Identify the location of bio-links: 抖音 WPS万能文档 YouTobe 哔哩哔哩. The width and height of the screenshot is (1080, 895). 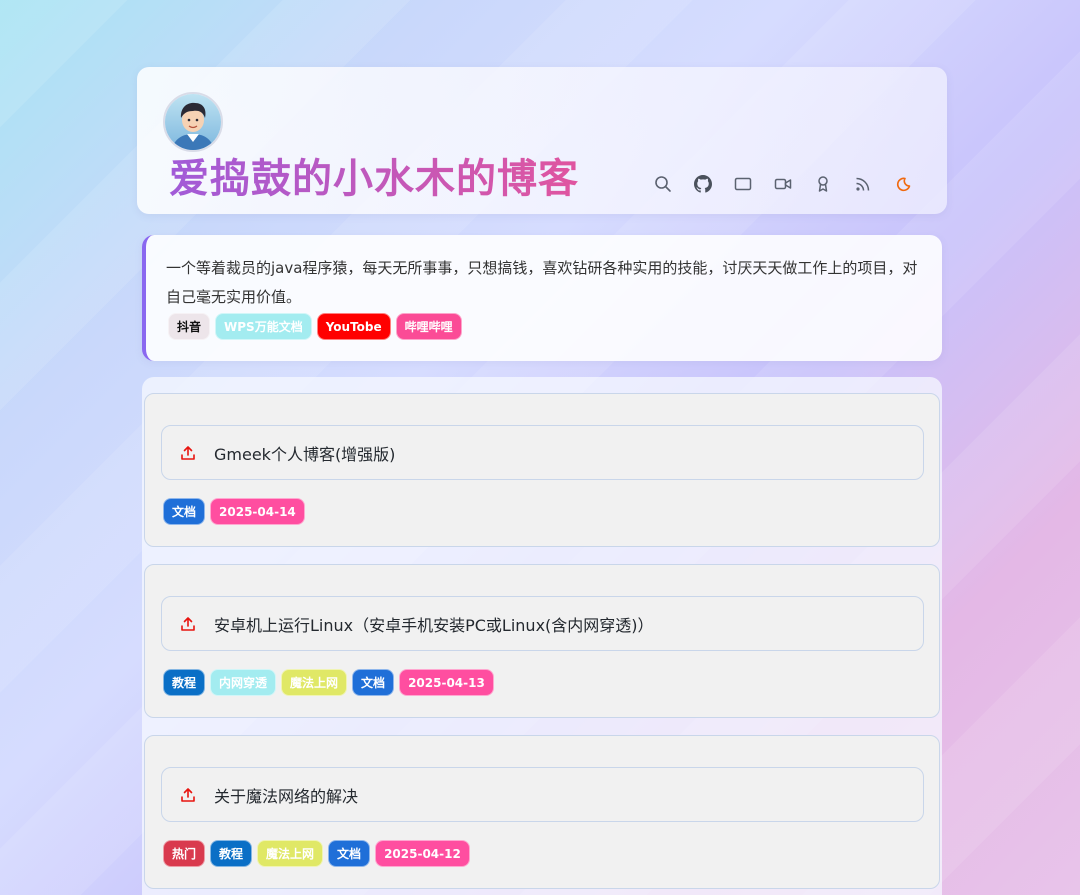
(315, 326).